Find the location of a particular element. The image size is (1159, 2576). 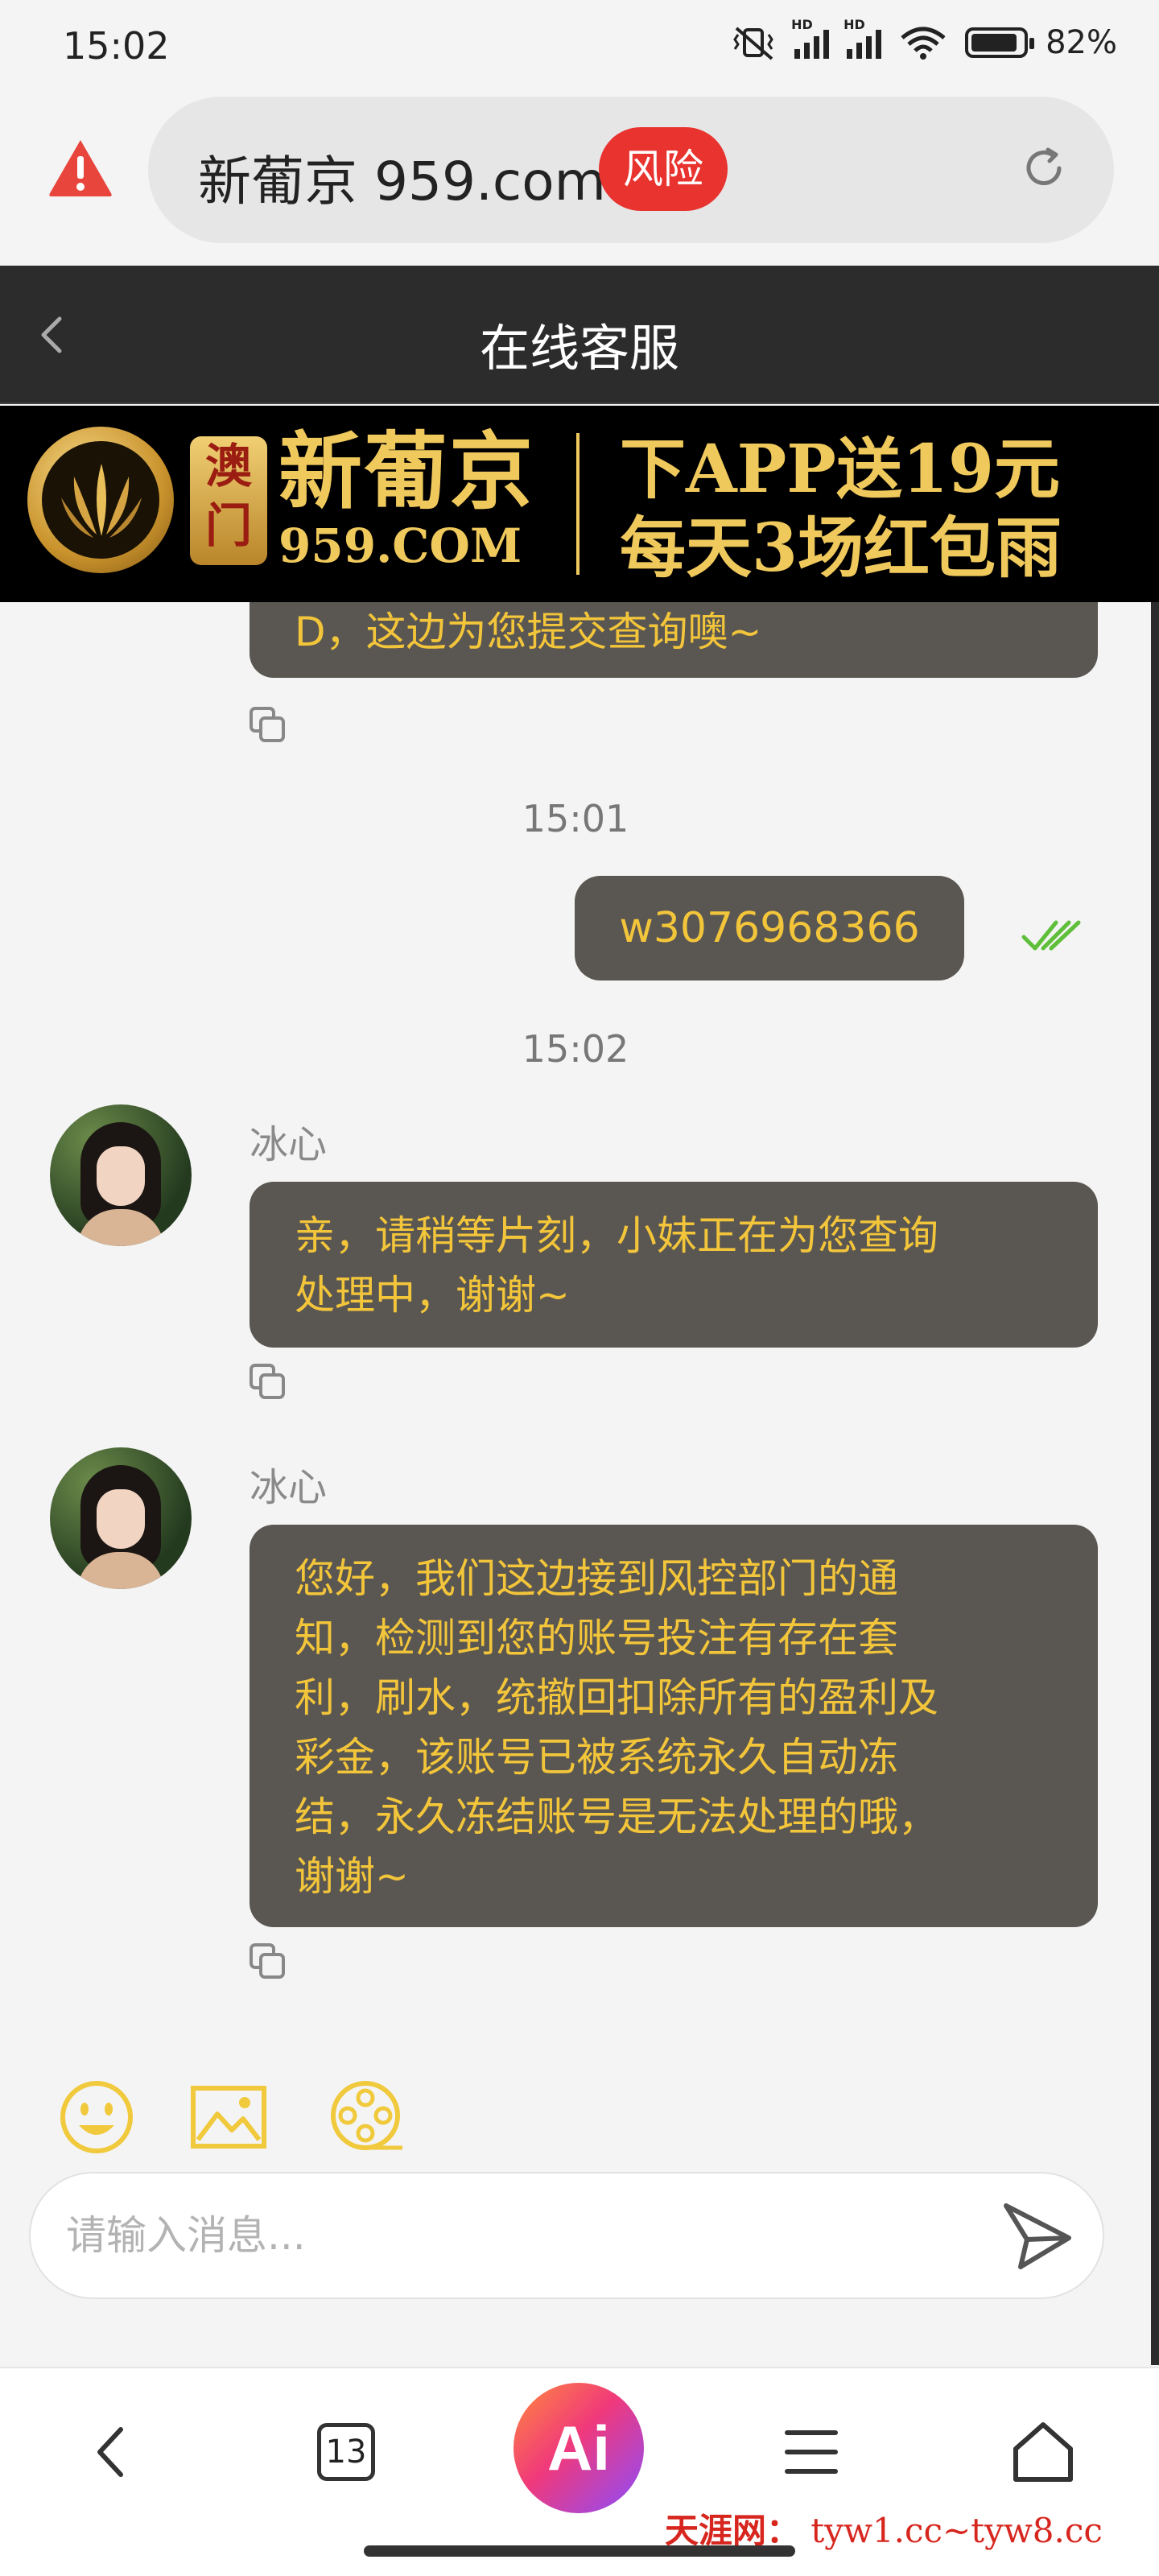

battery-icon is located at coordinates (1000, 42).